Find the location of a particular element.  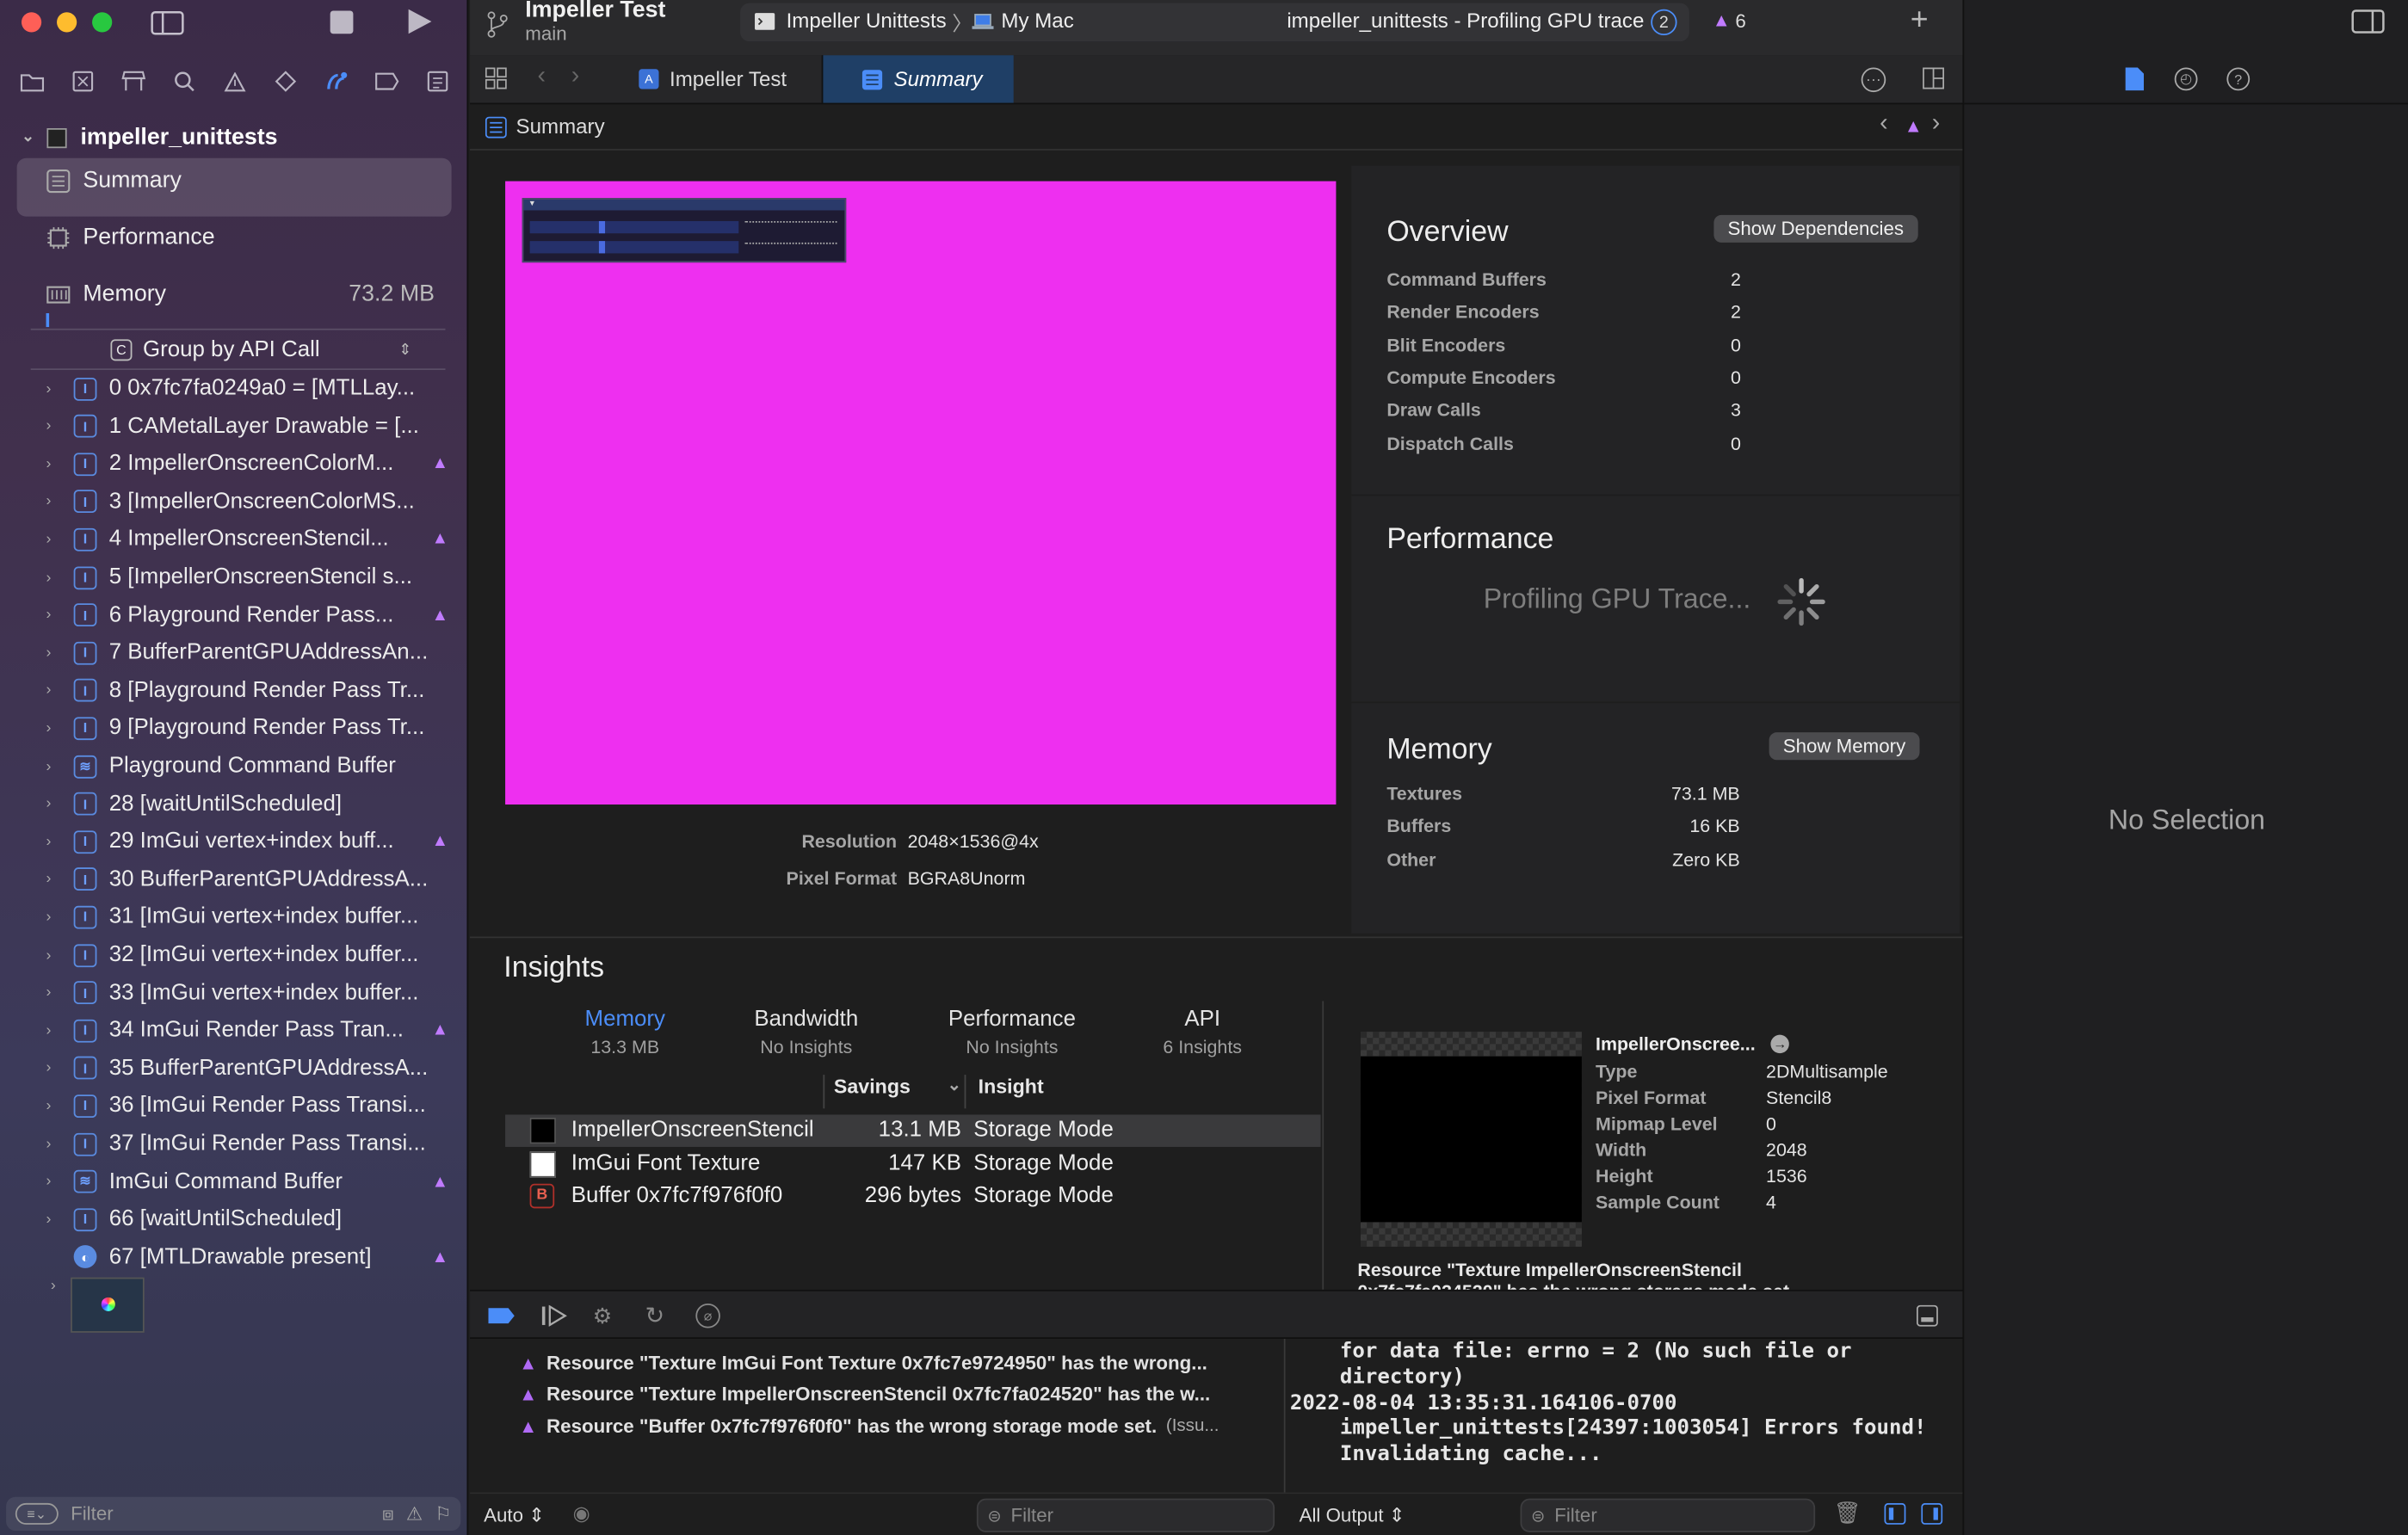

stop-icon is located at coordinates (342, 22).